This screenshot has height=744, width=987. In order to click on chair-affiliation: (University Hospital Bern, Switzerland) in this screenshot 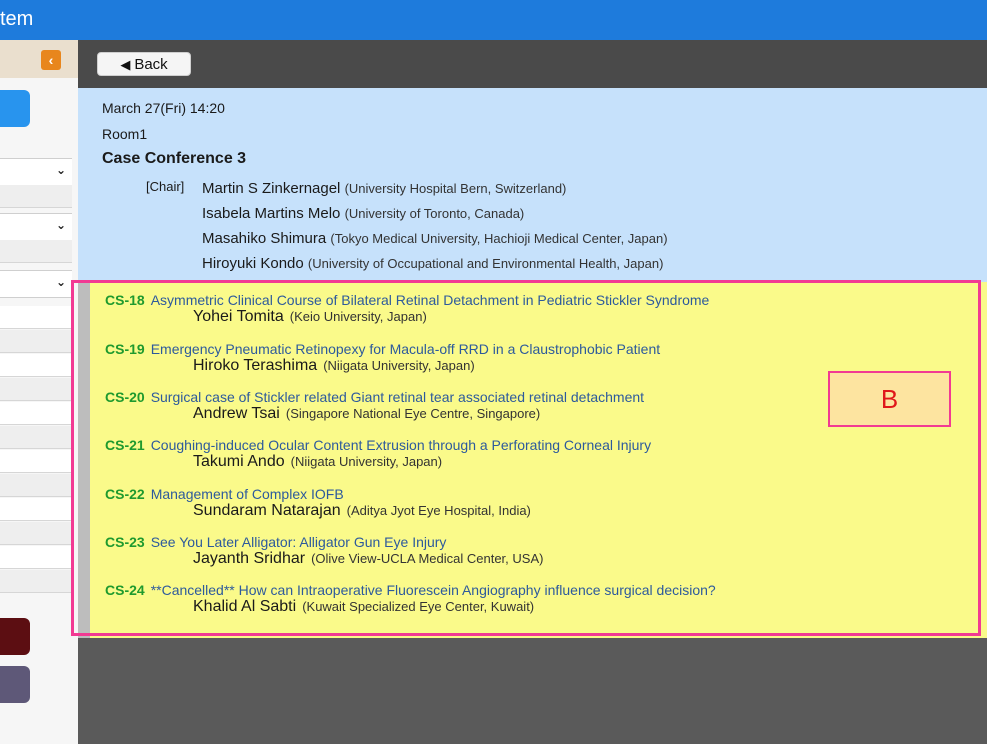, I will do `click(455, 188)`.